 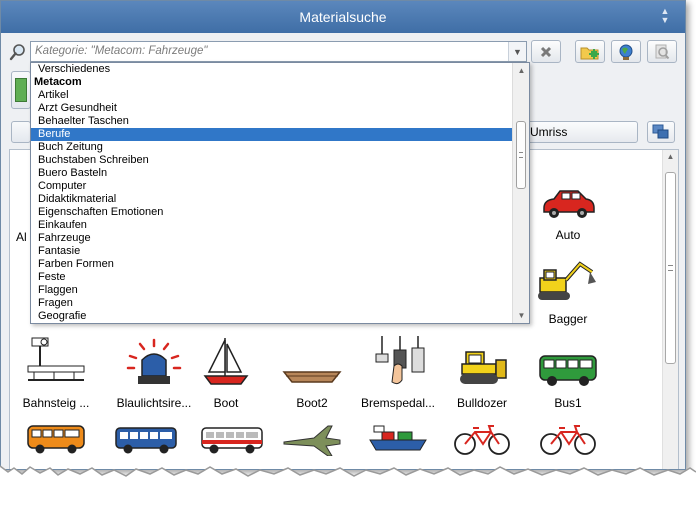 What do you see at coordinates (670, 268) in the screenshot?
I see `grid-scroll-thumb` at bounding box center [670, 268].